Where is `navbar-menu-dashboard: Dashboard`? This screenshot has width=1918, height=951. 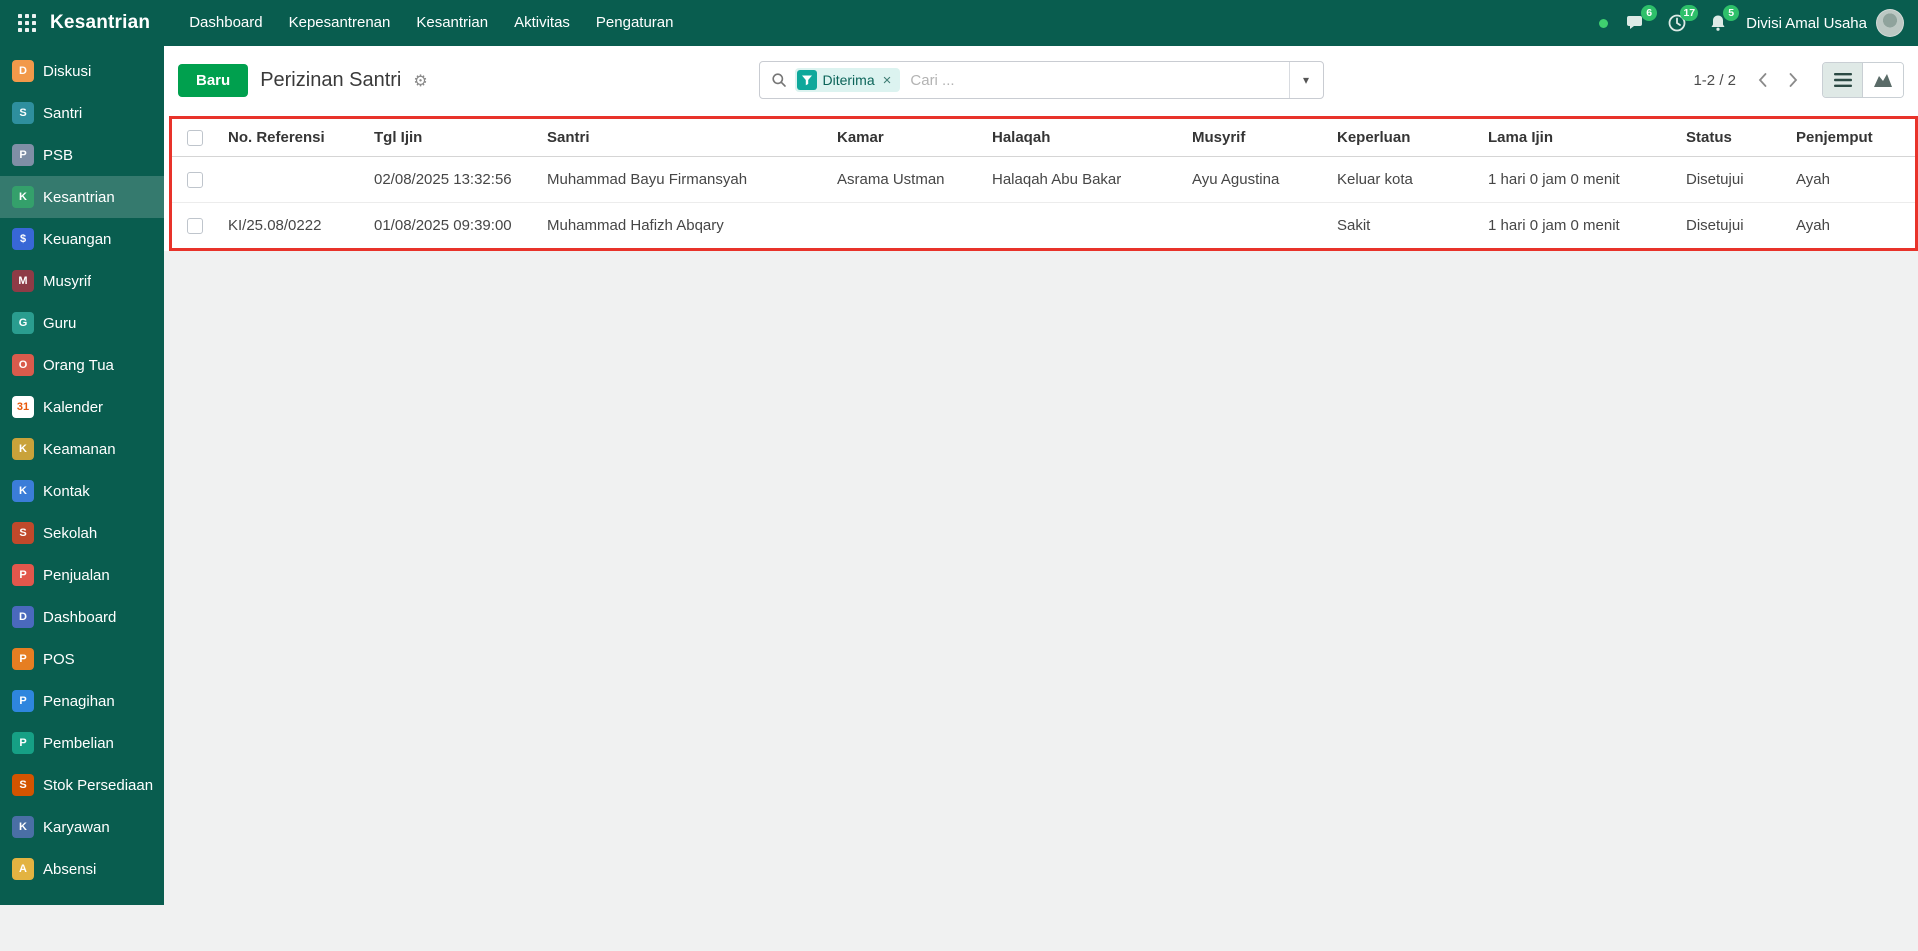
navbar-menu-dashboard: Dashboard is located at coordinates (225, 23).